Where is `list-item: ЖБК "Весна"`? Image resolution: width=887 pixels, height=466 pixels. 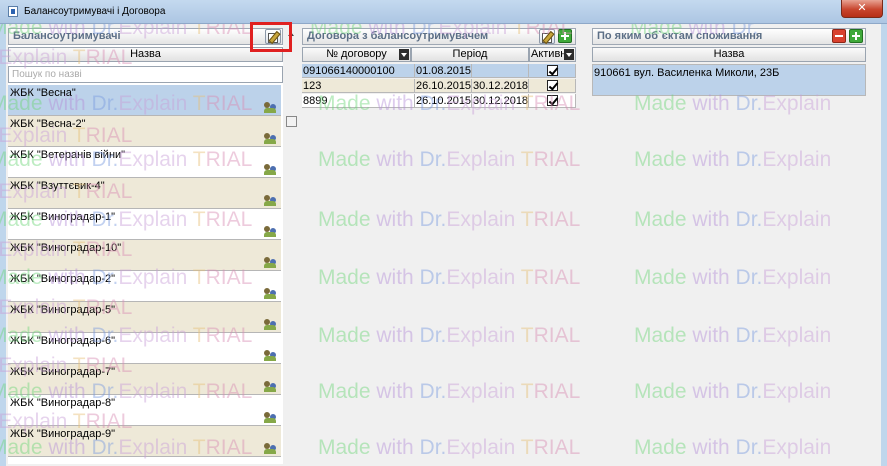
list-item: ЖБК "Весна" is located at coordinates (144, 100).